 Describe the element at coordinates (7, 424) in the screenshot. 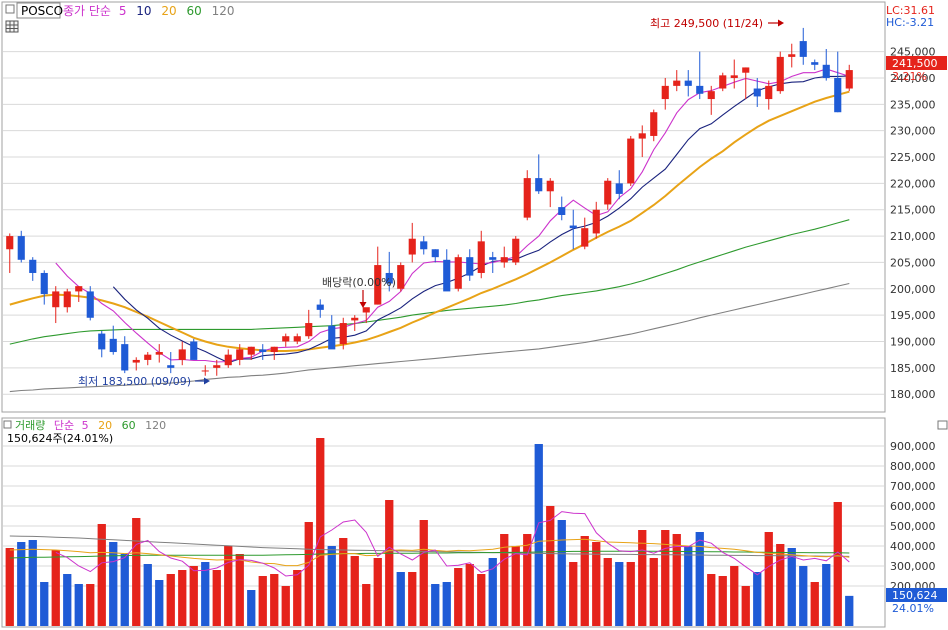

I see `volume-panel-checkbox` at that location.